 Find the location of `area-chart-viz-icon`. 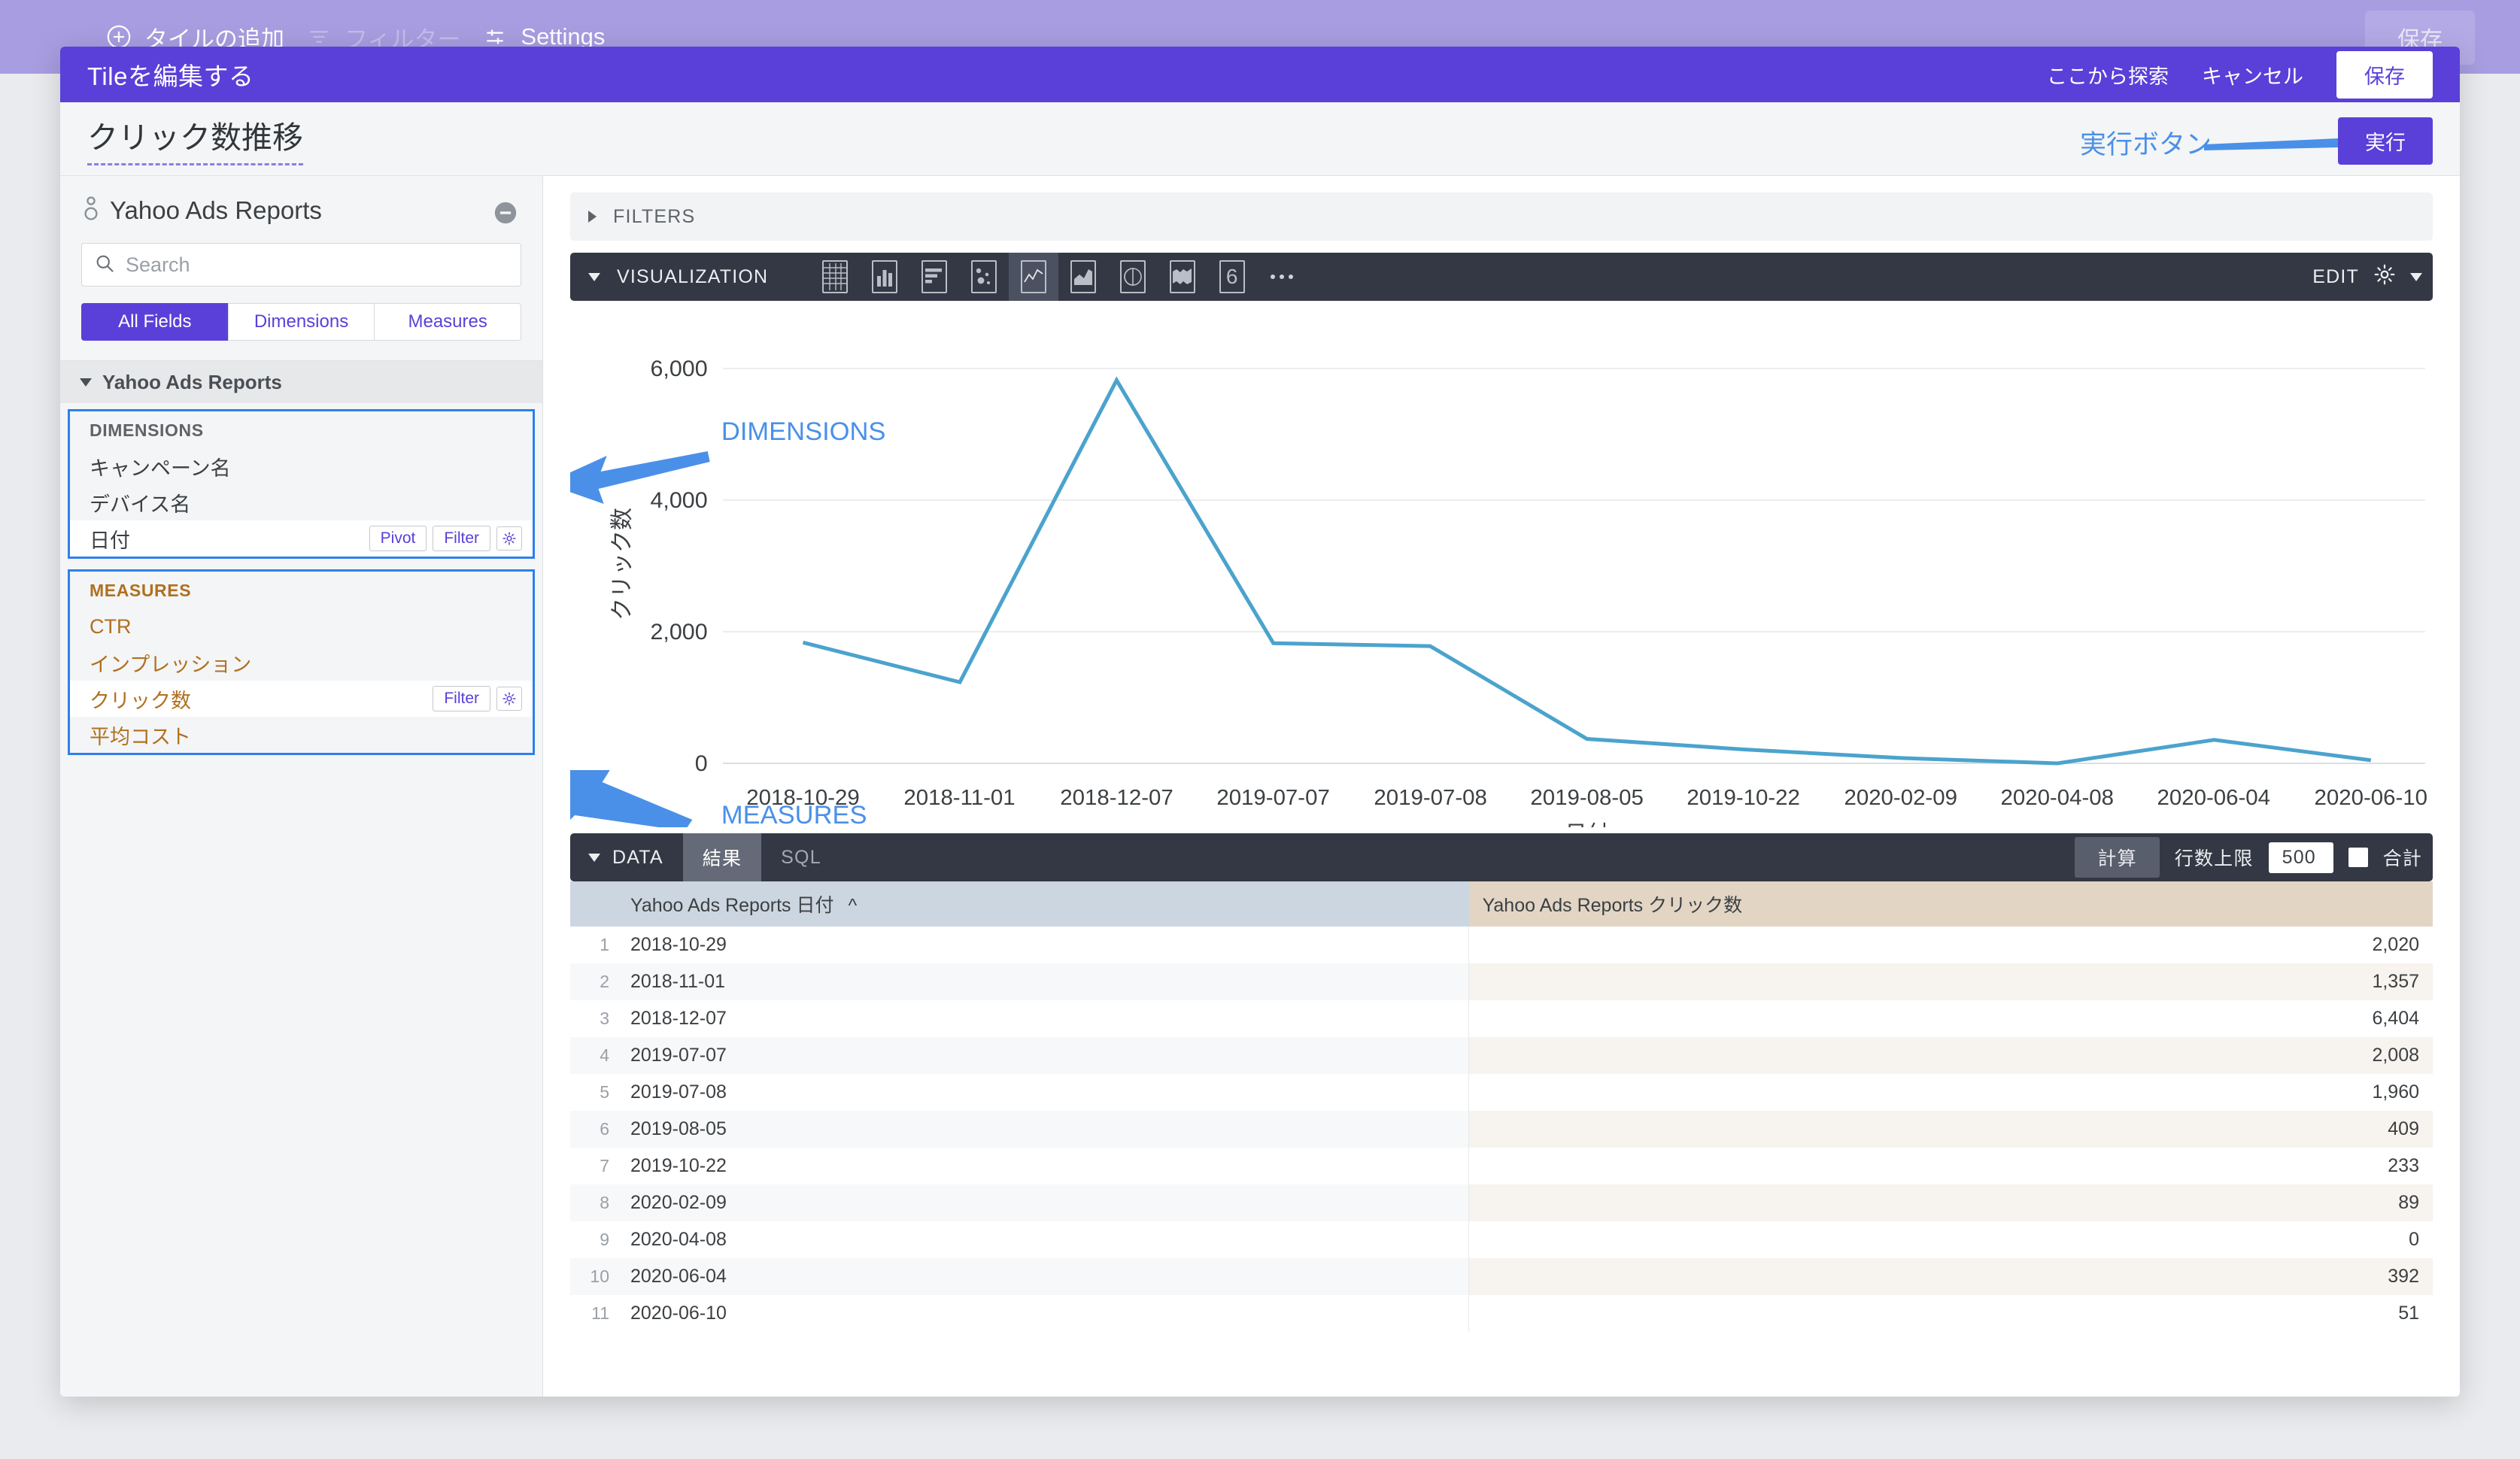

area-chart-viz-icon is located at coordinates (1083, 277).